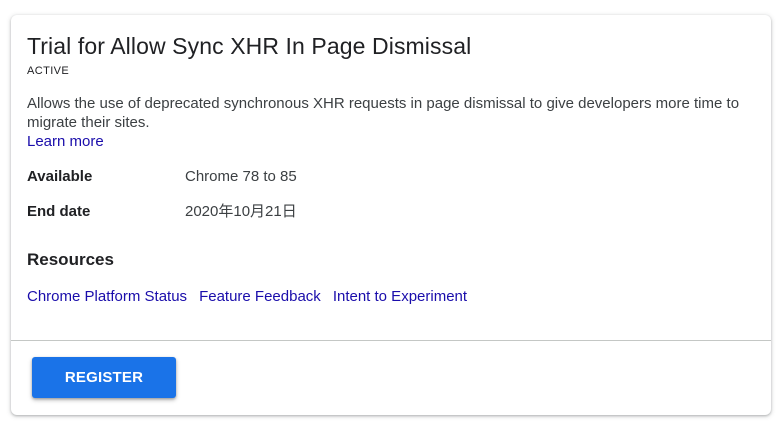  What do you see at coordinates (400, 296) in the screenshot?
I see `intent-to-experiment-link: Intent to Experiment` at bounding box center [400, 296].